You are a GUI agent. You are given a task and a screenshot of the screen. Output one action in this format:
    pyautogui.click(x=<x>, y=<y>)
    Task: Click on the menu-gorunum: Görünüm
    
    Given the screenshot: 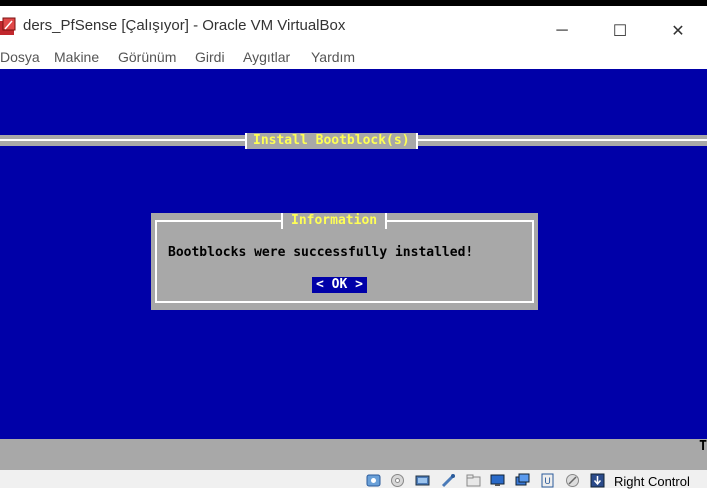 What is the action you would take?
    pyautogui.click(x=147, y=57)
    